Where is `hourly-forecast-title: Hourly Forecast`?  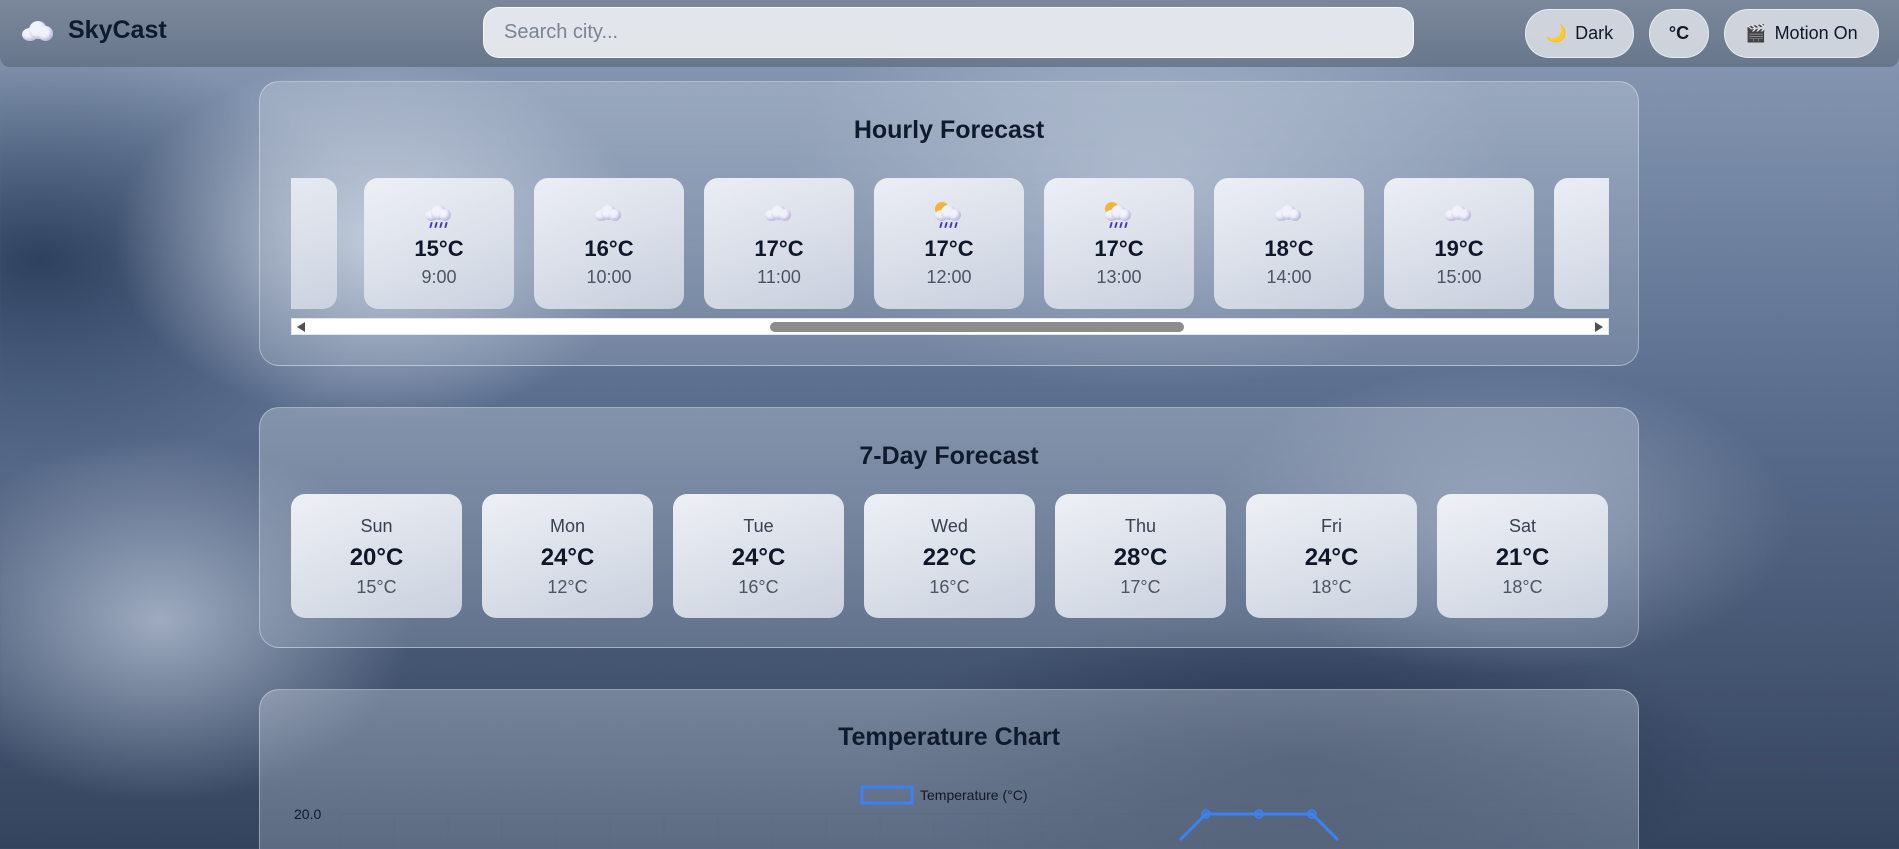 hourly-forecast-title: Hourly Forecast is located at coordinates (949, 130).